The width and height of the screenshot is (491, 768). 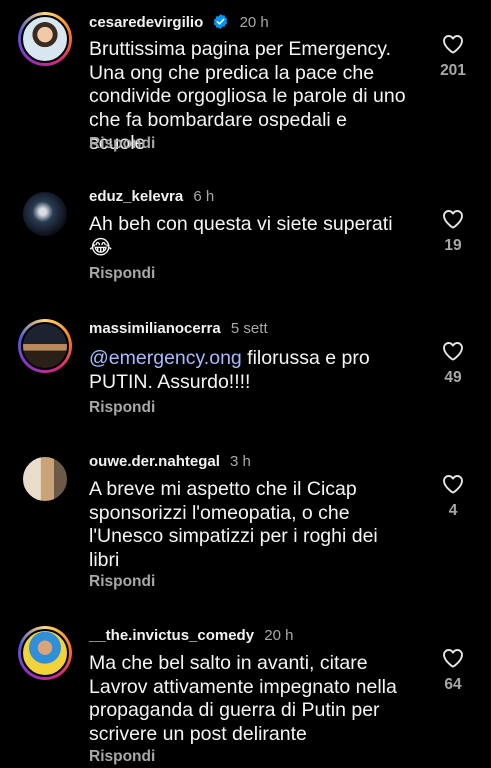 I want to click on laughing-emoji: 😂, so click(x=101, y=247).